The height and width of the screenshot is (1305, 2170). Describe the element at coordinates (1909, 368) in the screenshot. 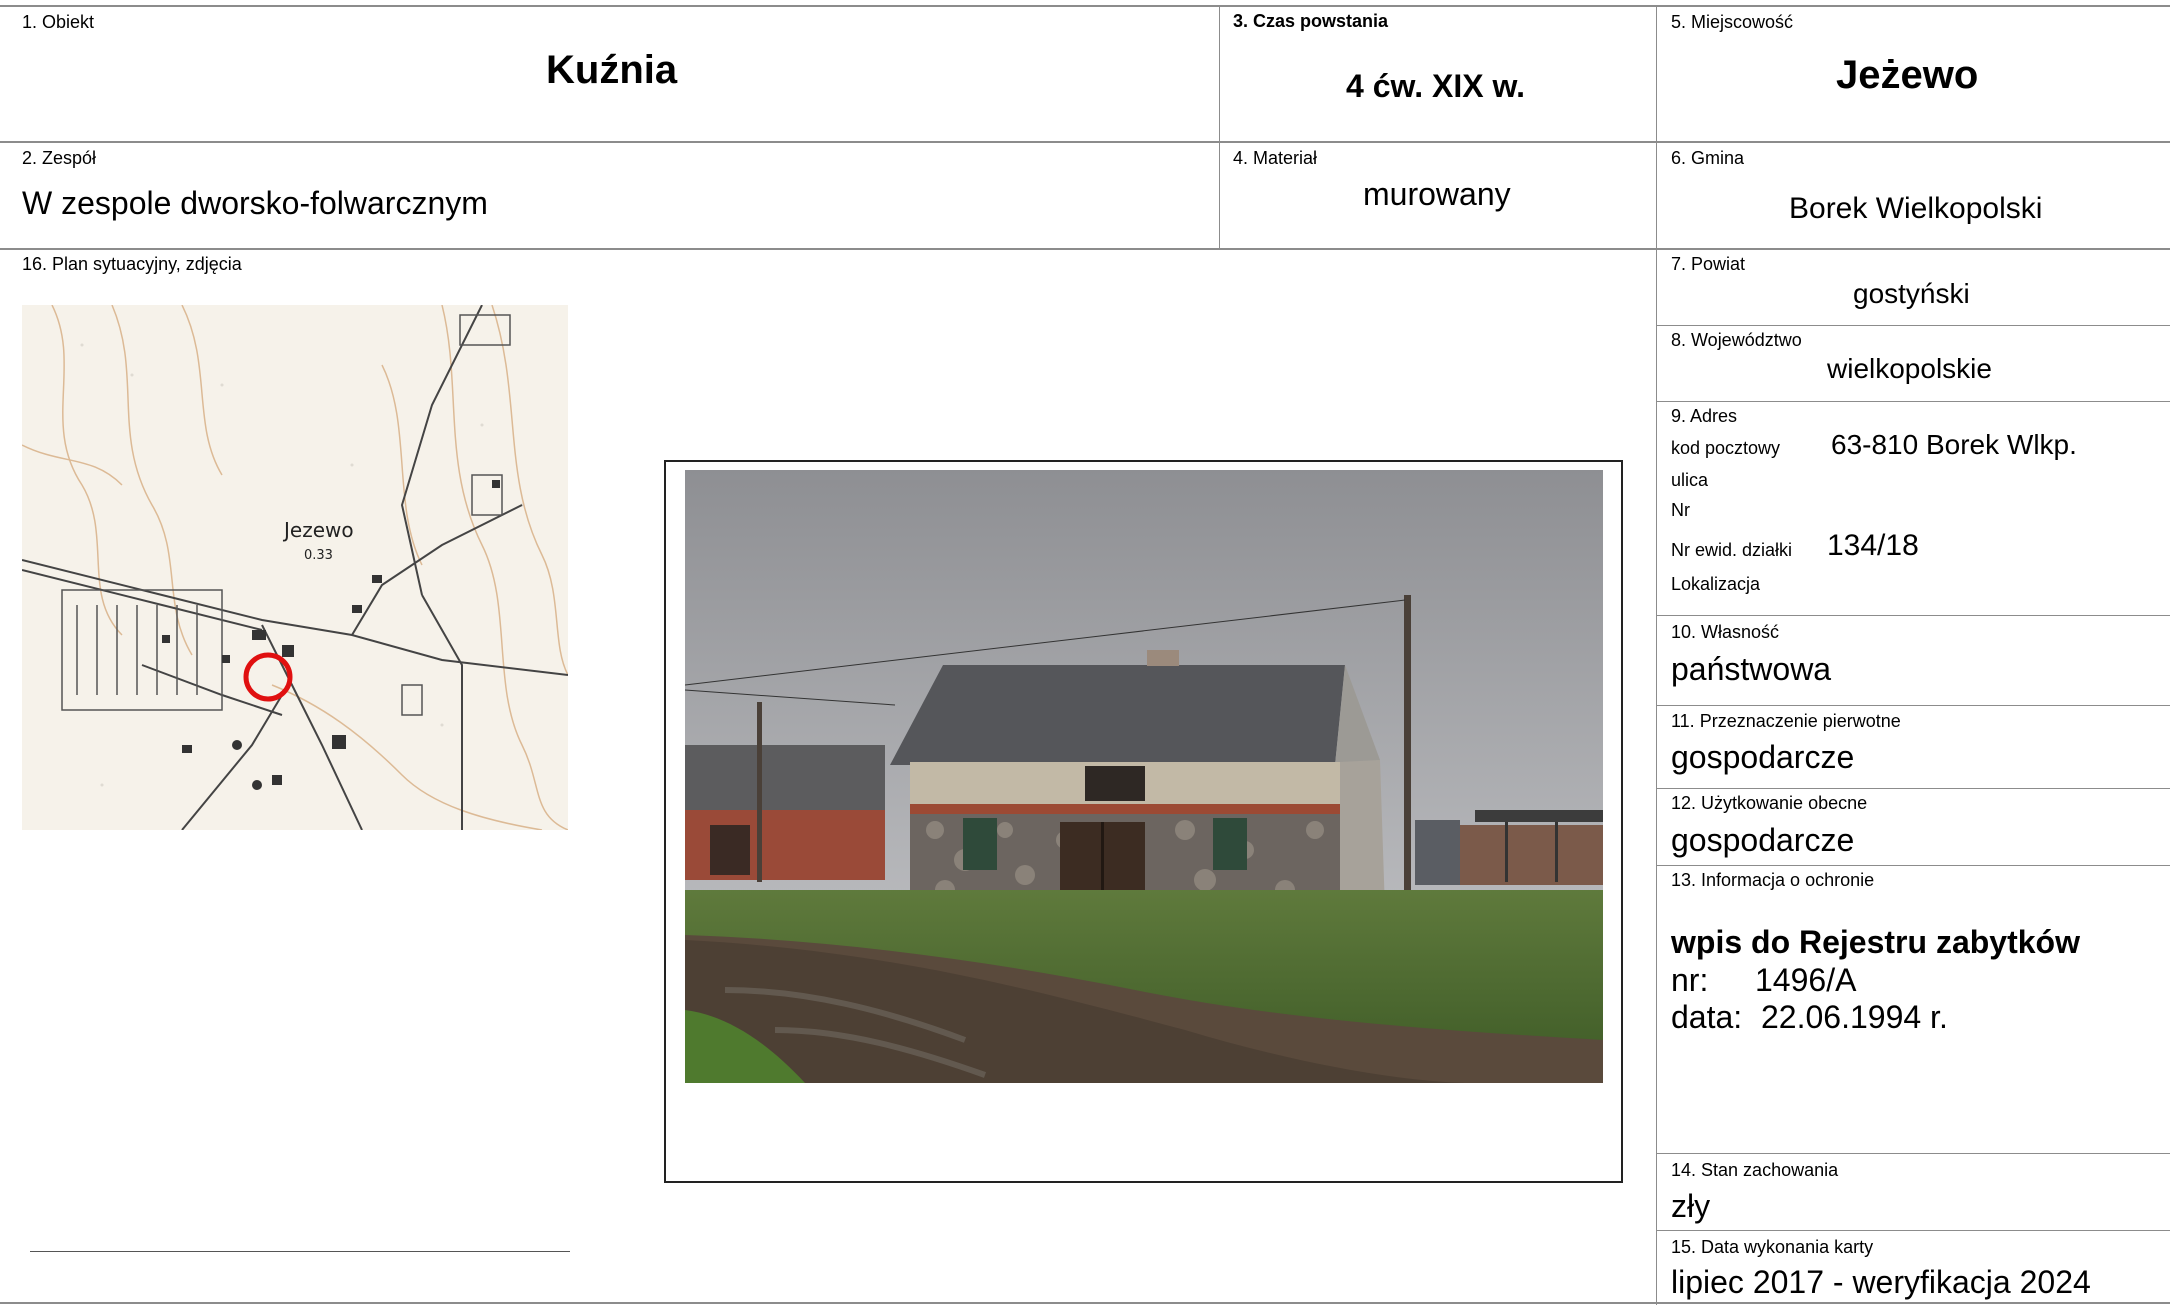

I see `wojewodztwo-value: wielkopolskie` at that location.